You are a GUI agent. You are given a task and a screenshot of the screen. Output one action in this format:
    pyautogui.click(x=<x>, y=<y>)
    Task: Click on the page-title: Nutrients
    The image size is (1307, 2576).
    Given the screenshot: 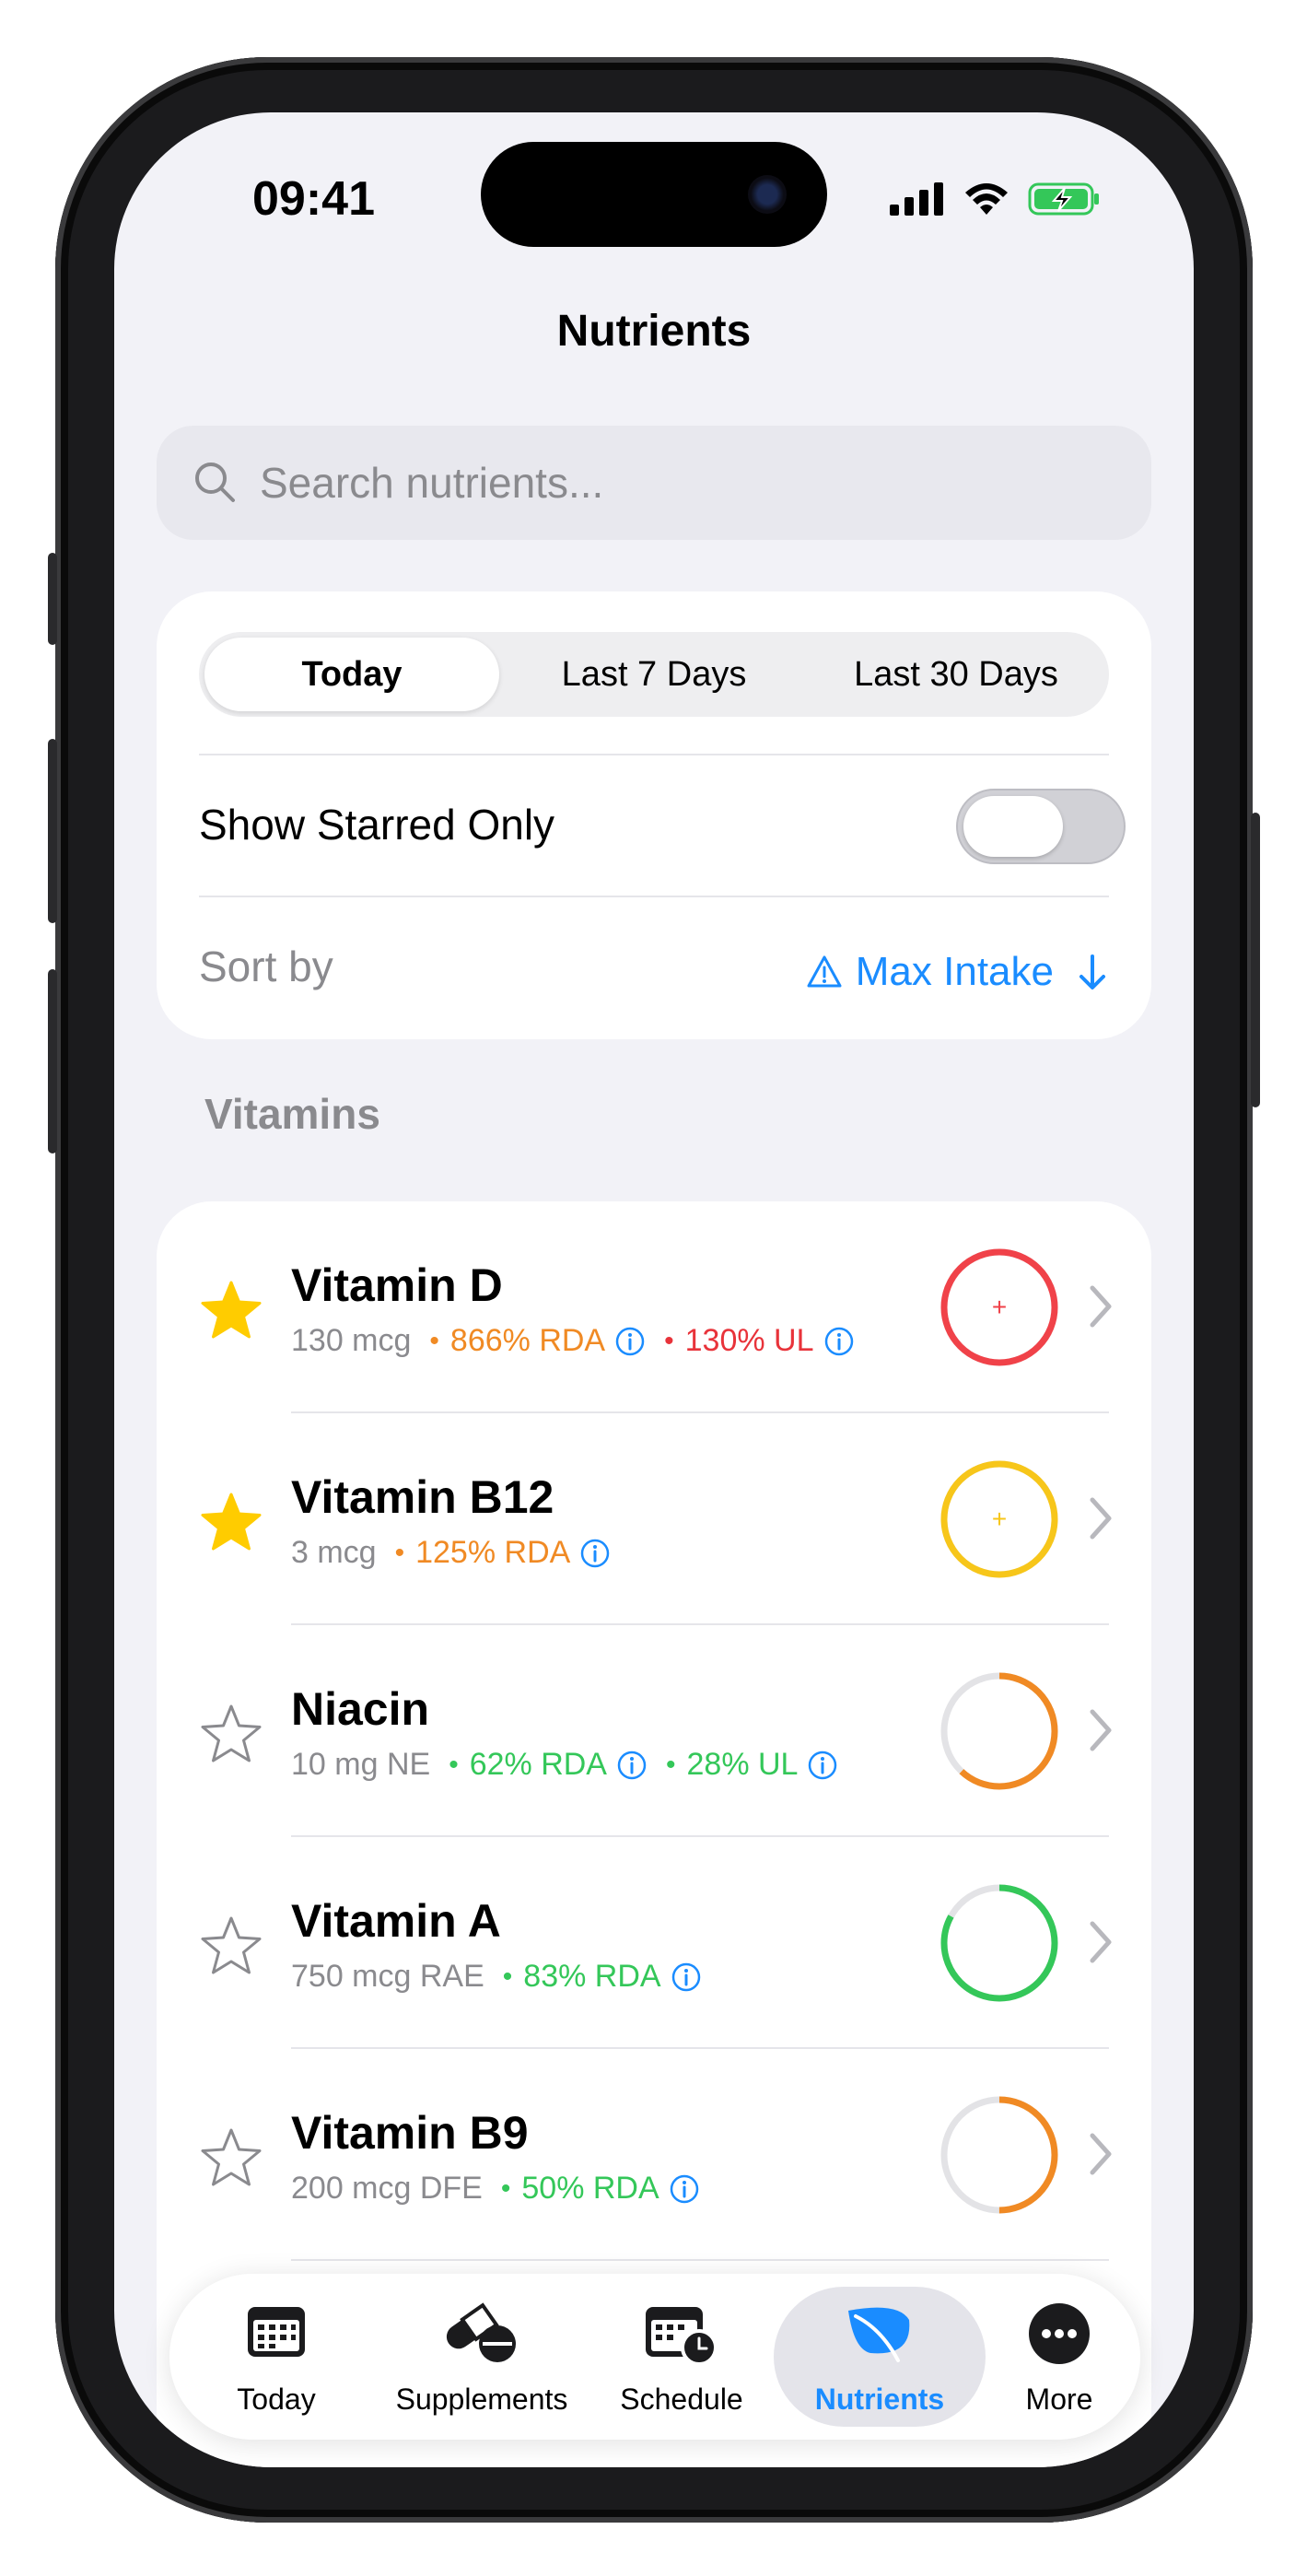 What is the action you would take?
    pyautogui.click(x=654, y=331)
    